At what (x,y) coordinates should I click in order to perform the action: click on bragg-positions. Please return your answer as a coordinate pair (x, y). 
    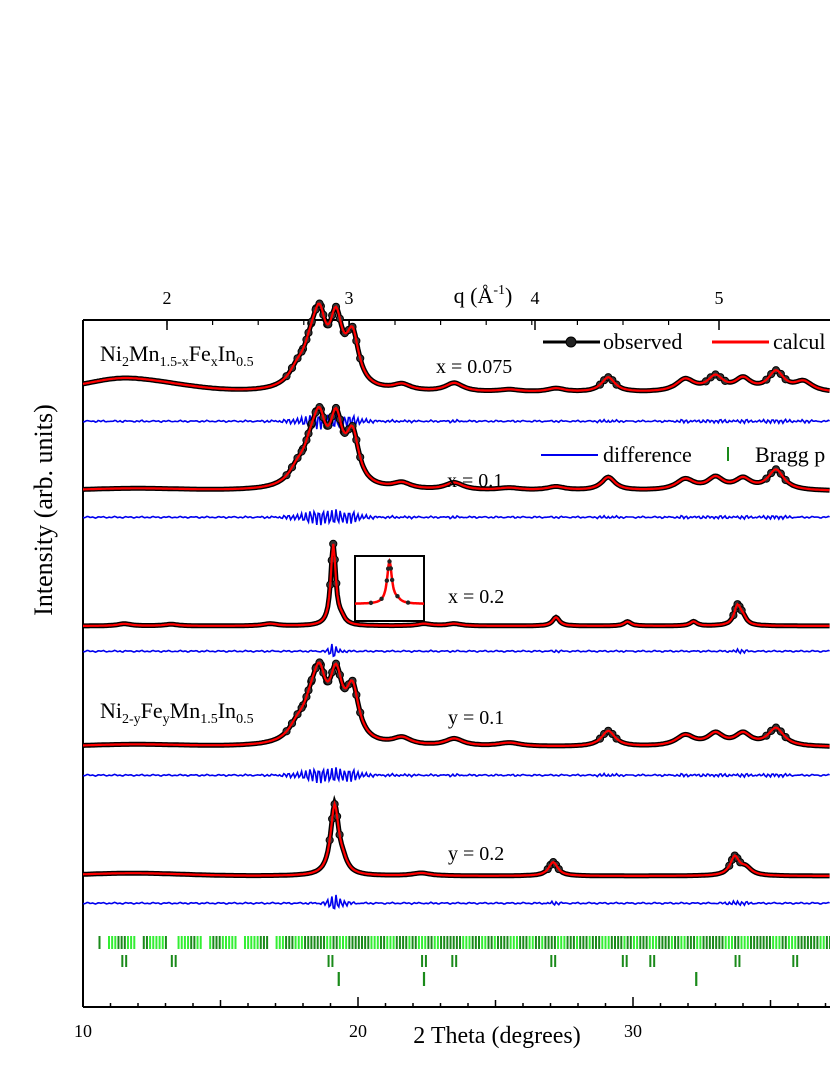
    Looking at the image, I should click on (464, 961).